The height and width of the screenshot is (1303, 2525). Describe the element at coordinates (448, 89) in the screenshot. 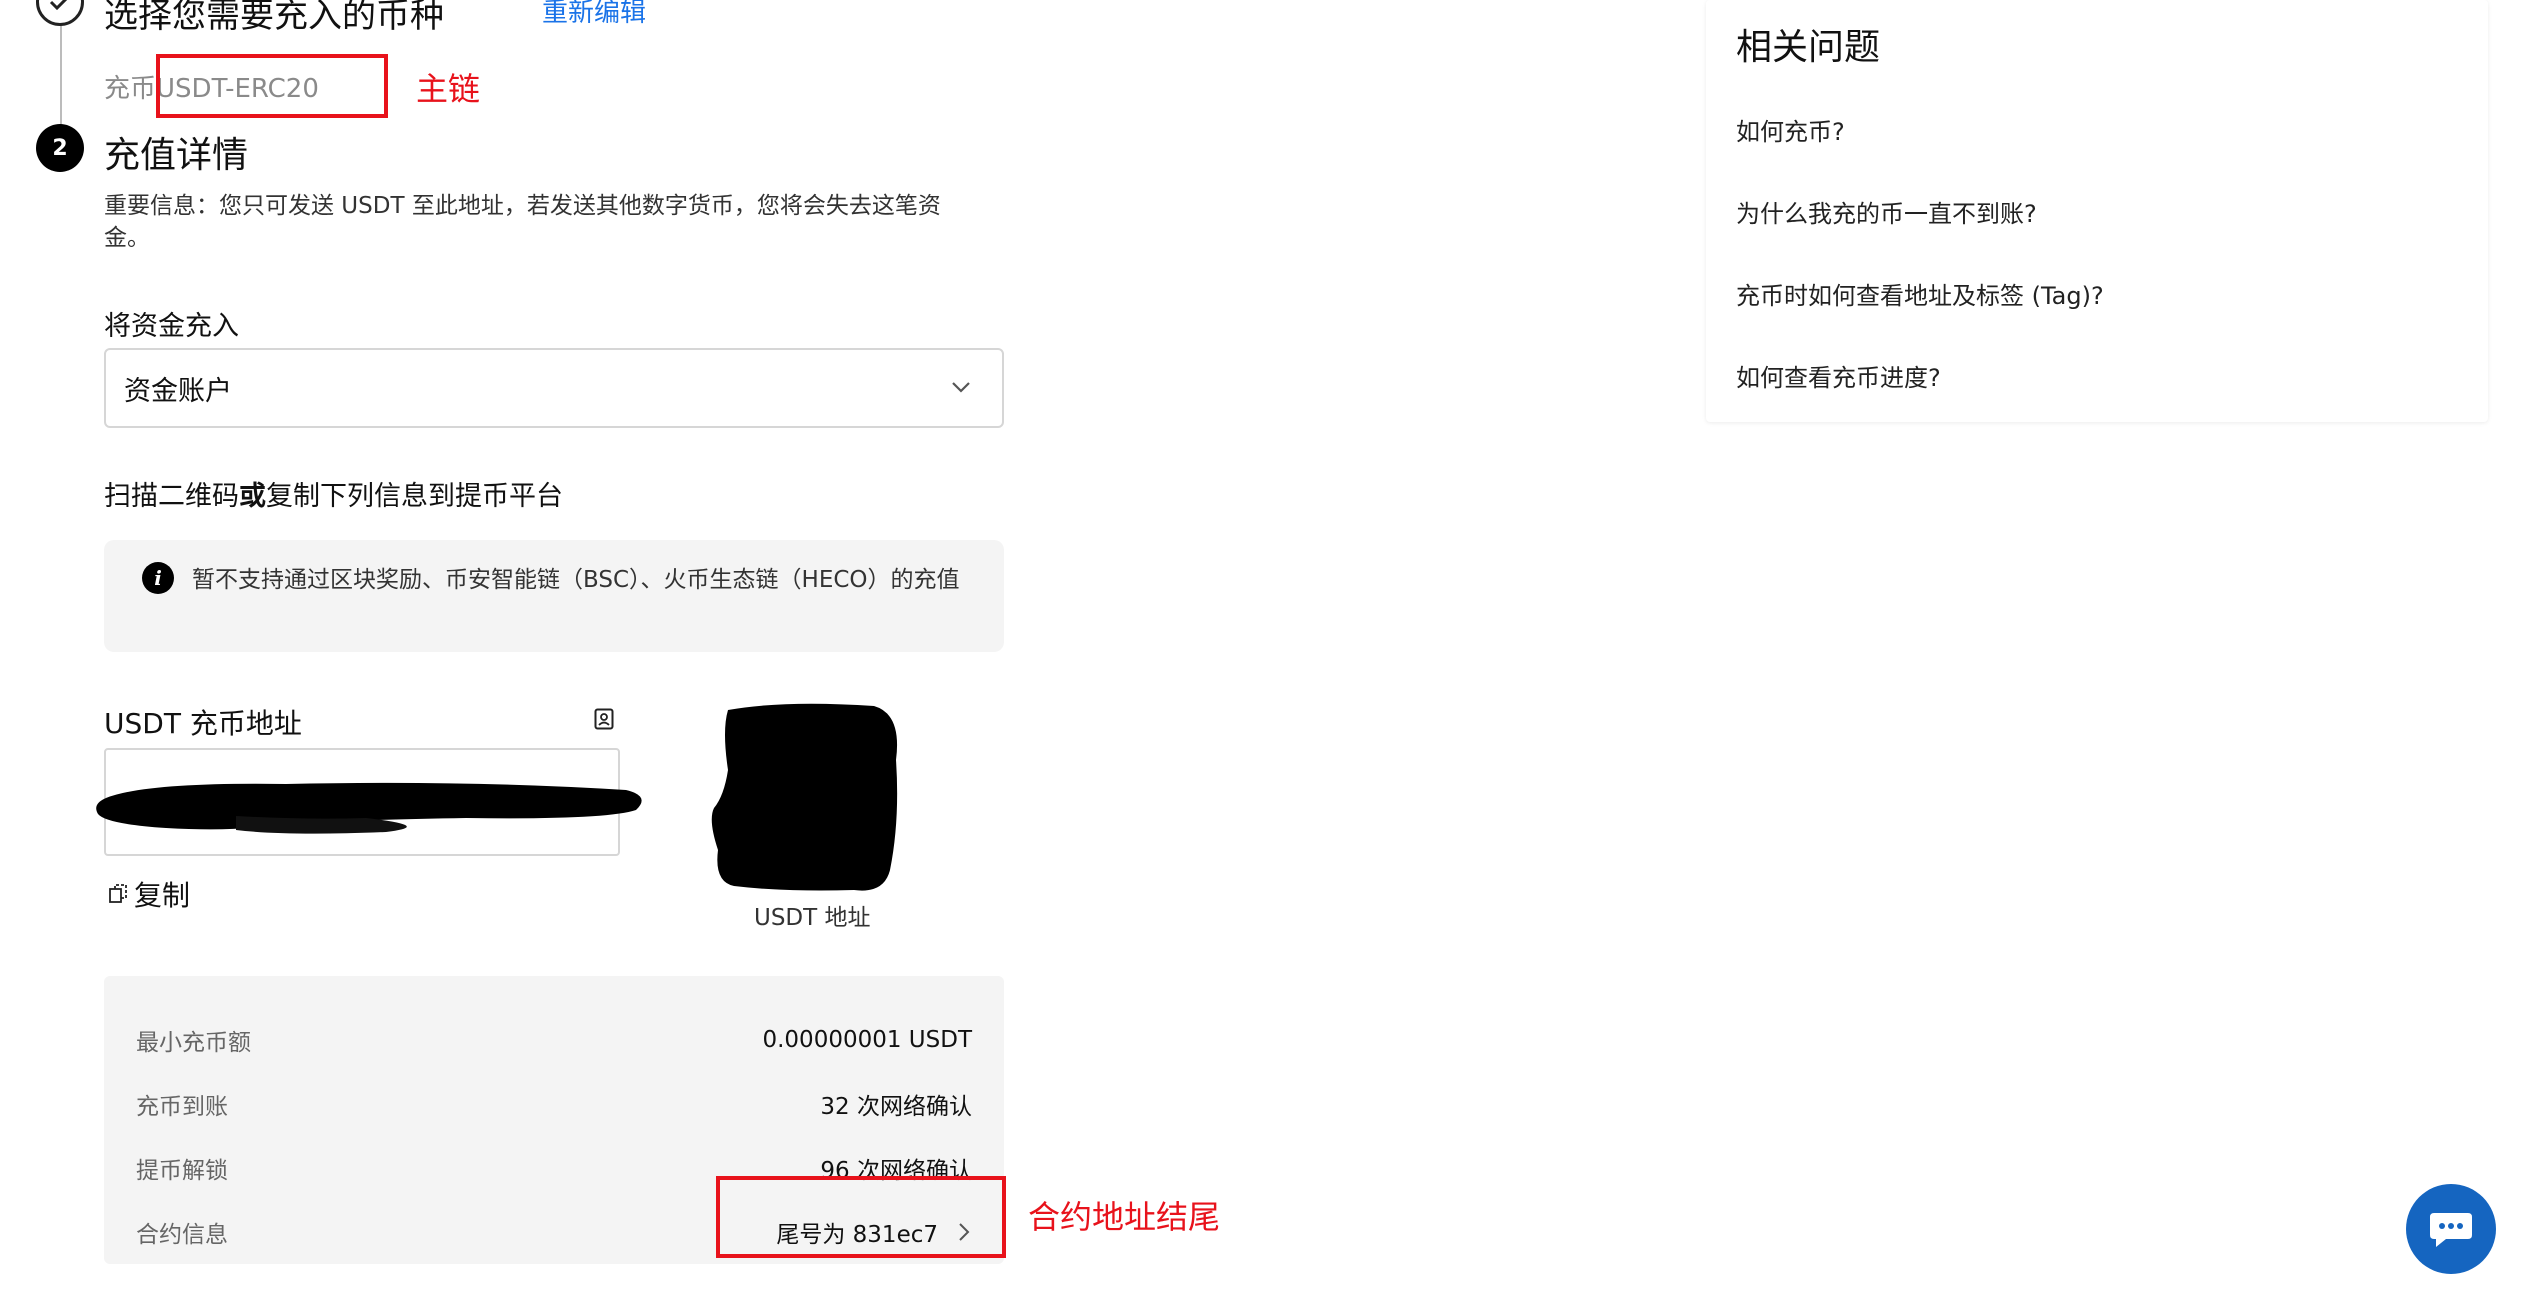

I see `annotation-main-chain: 主链` at that location.